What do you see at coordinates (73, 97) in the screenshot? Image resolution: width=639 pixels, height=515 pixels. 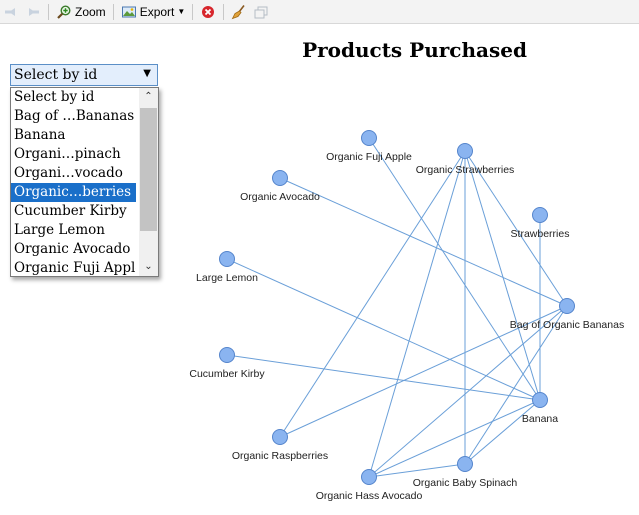 I see `dropdown-option: Select by id` at bounding box center [73, 97].